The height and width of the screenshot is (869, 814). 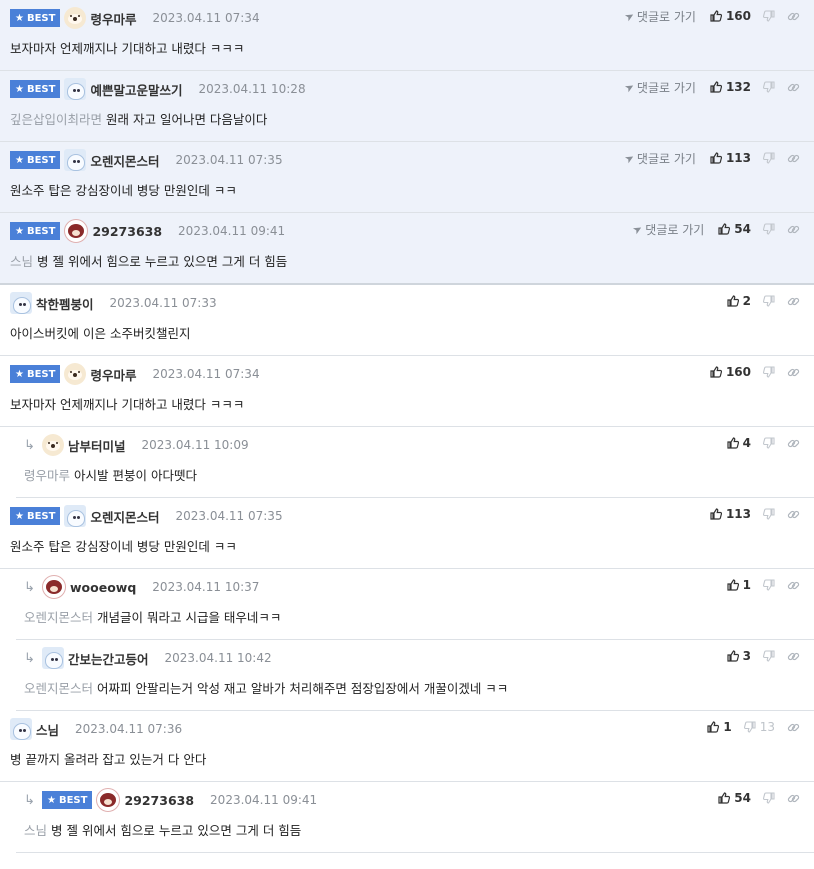 I want to click on like-button: 3, so click(x=739, y=656).